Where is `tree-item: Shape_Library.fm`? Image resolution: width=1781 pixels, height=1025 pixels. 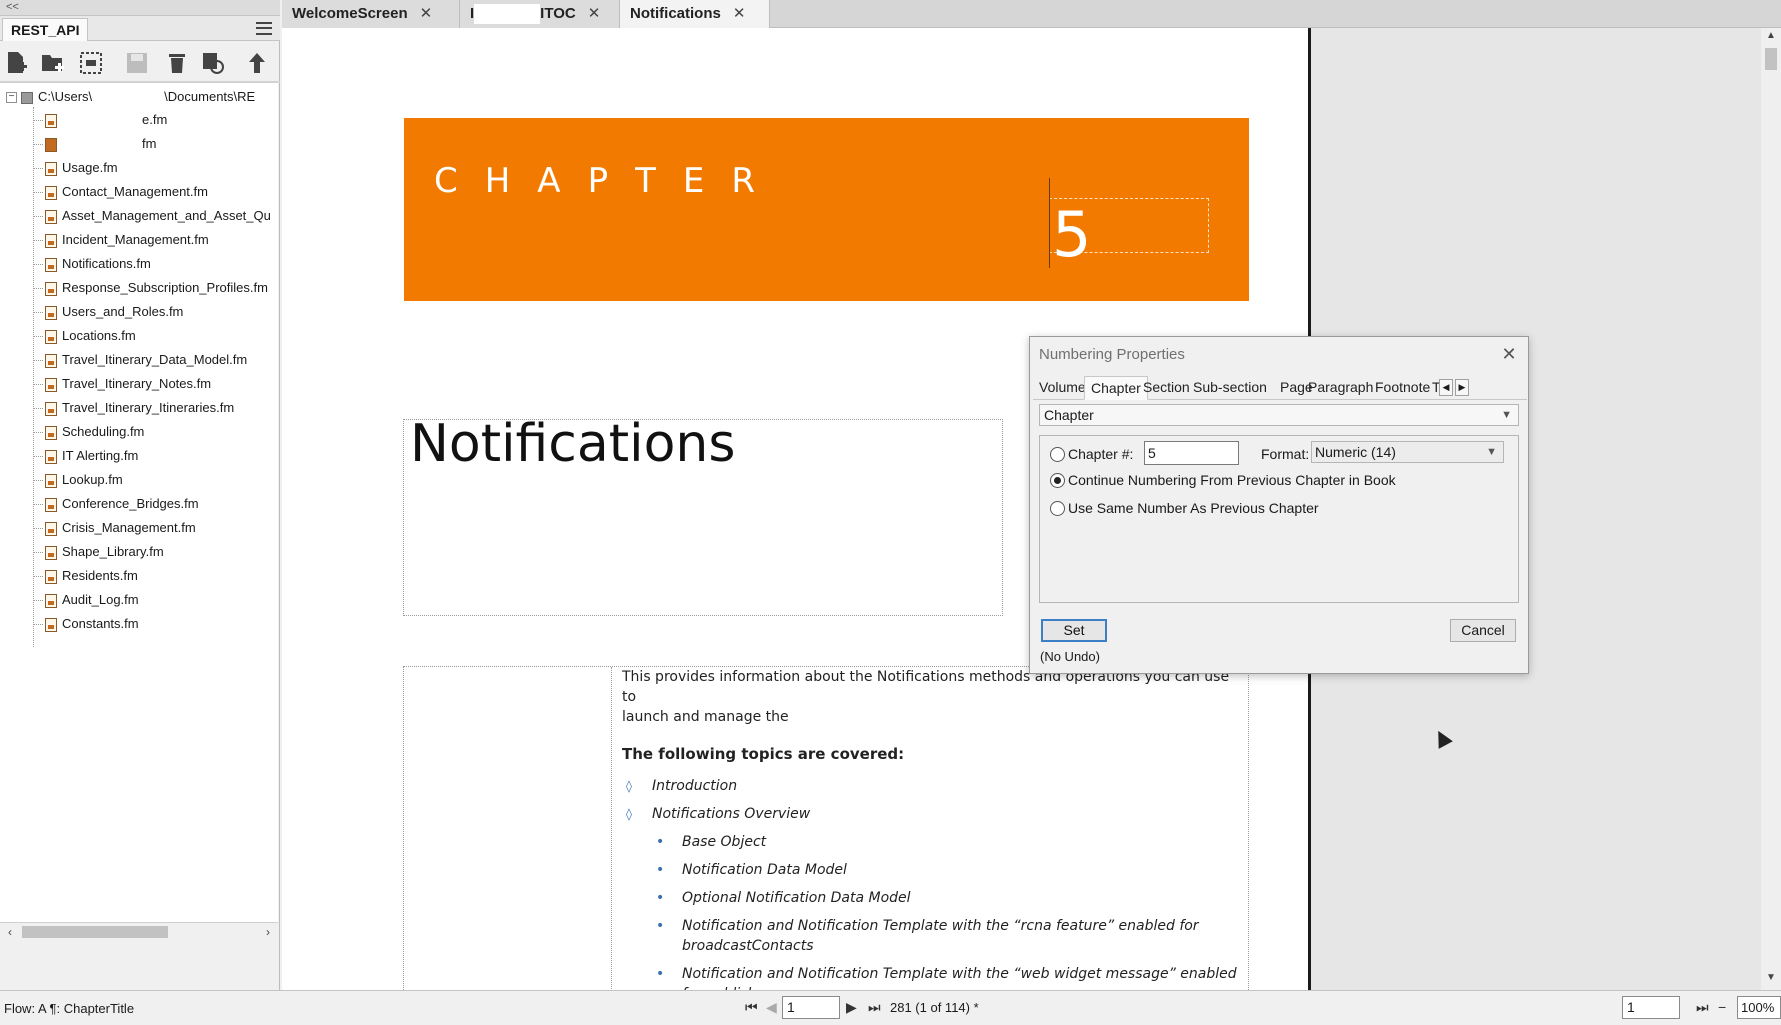
tree-item: Shape_Library.fm is located at coordinates (155, 552).